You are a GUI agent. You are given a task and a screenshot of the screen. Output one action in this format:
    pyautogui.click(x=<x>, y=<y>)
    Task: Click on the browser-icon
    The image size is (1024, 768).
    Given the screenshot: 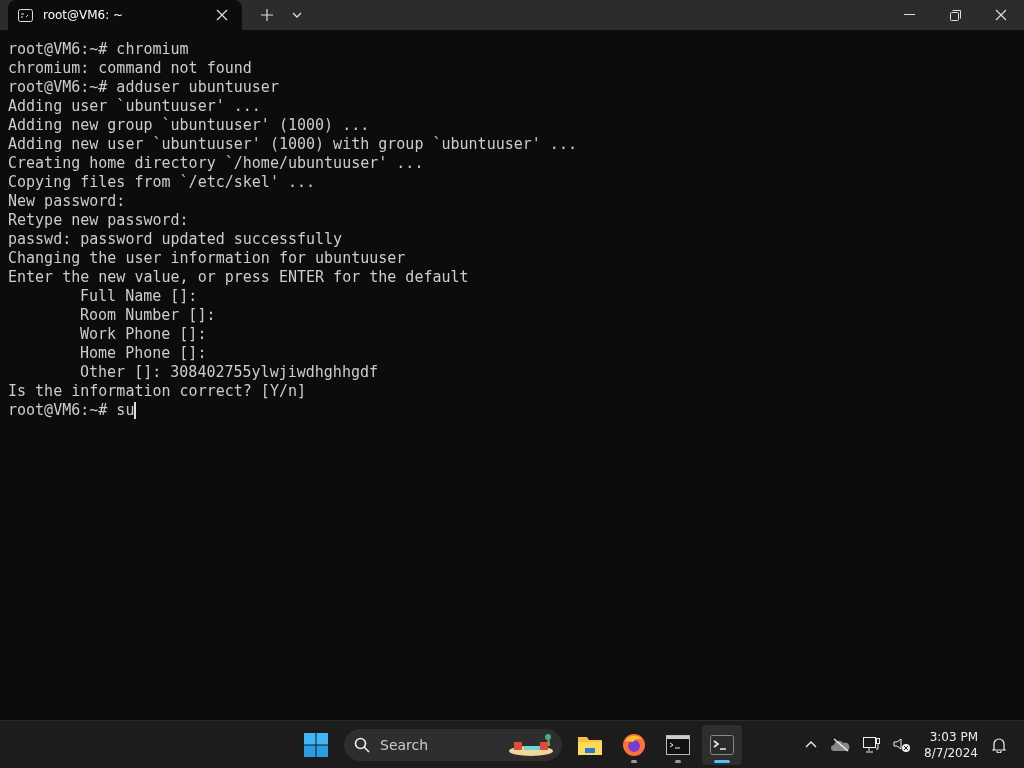 What is the action you would take?
    pyautogui.click(x=634, y=744)
    